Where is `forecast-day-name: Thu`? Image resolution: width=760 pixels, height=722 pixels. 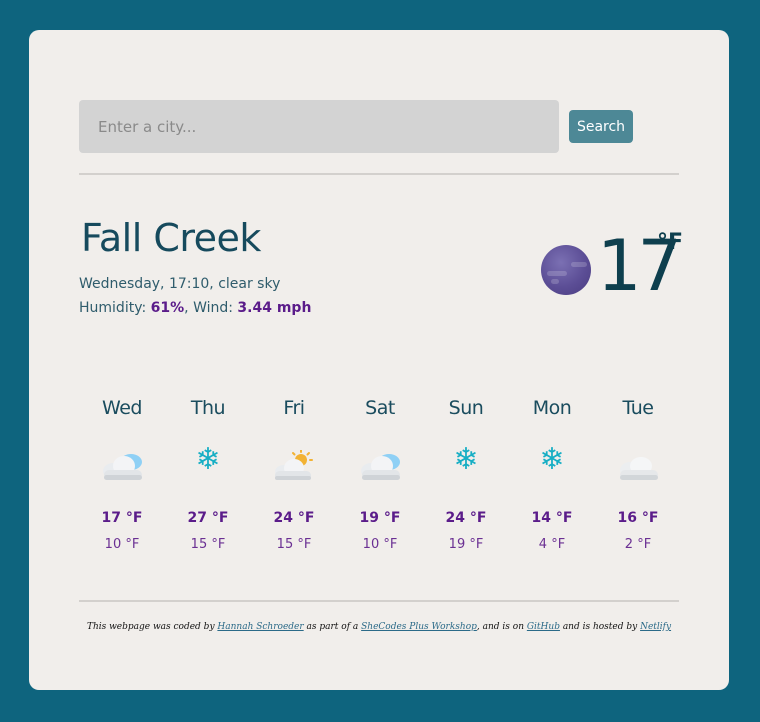
forecast-day-name: Thu is located at coordinates (208, 408).